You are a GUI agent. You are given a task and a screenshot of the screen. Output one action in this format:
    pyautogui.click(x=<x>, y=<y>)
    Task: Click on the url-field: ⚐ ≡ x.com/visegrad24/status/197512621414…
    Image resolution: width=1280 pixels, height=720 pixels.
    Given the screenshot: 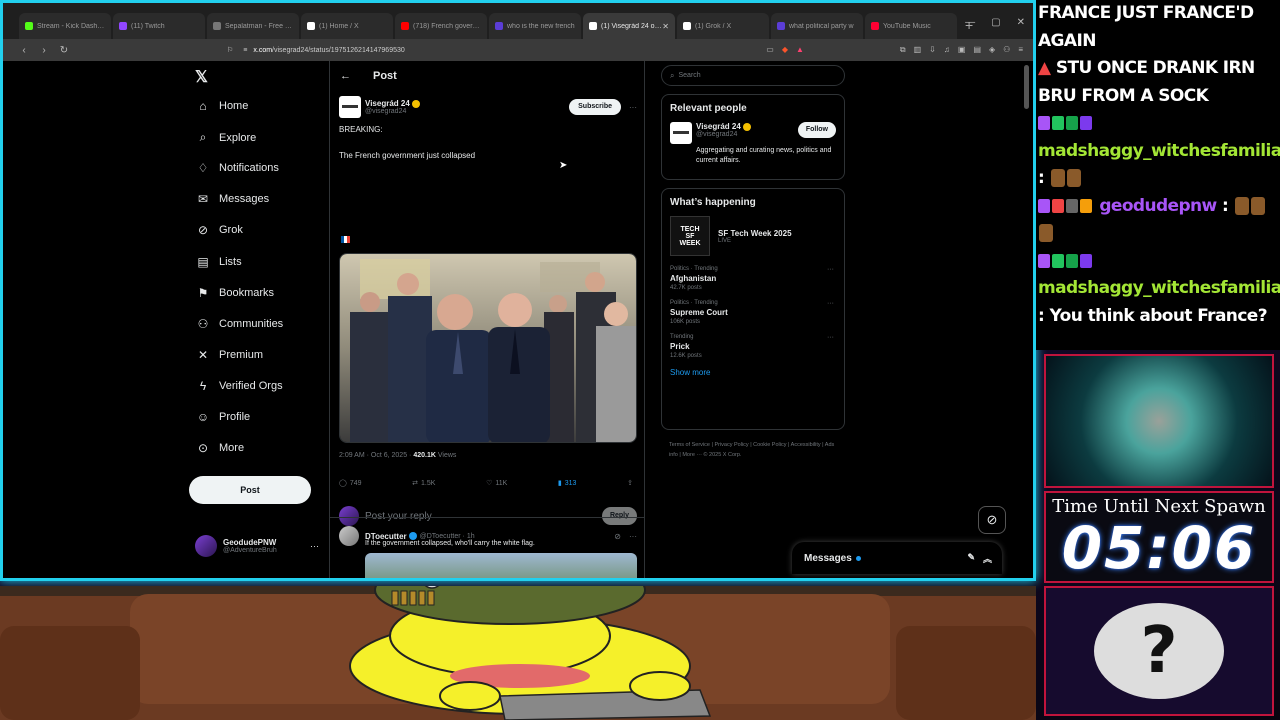 What is the action you would take?
    pyautogui.click(x=316, y=50)
    